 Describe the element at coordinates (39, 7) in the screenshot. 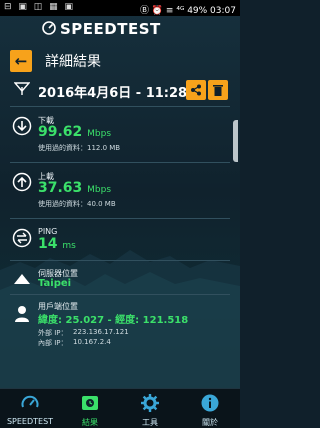

I see `notification-icons: ⊟ ▣ ◫ ▦ ▣` at that location.